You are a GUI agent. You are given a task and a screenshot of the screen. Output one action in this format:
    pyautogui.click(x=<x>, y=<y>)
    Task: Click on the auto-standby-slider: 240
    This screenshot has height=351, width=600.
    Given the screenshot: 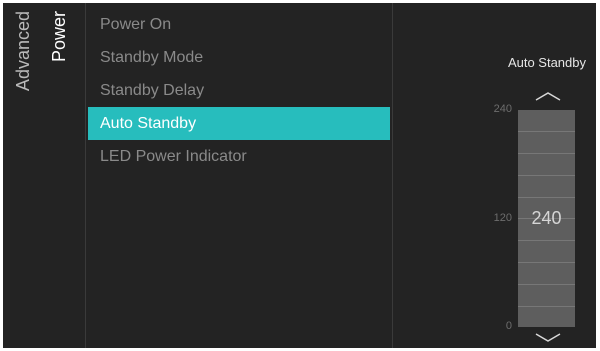 What is the action you would take?
    pyautogui.click(x=546, y=218)
    